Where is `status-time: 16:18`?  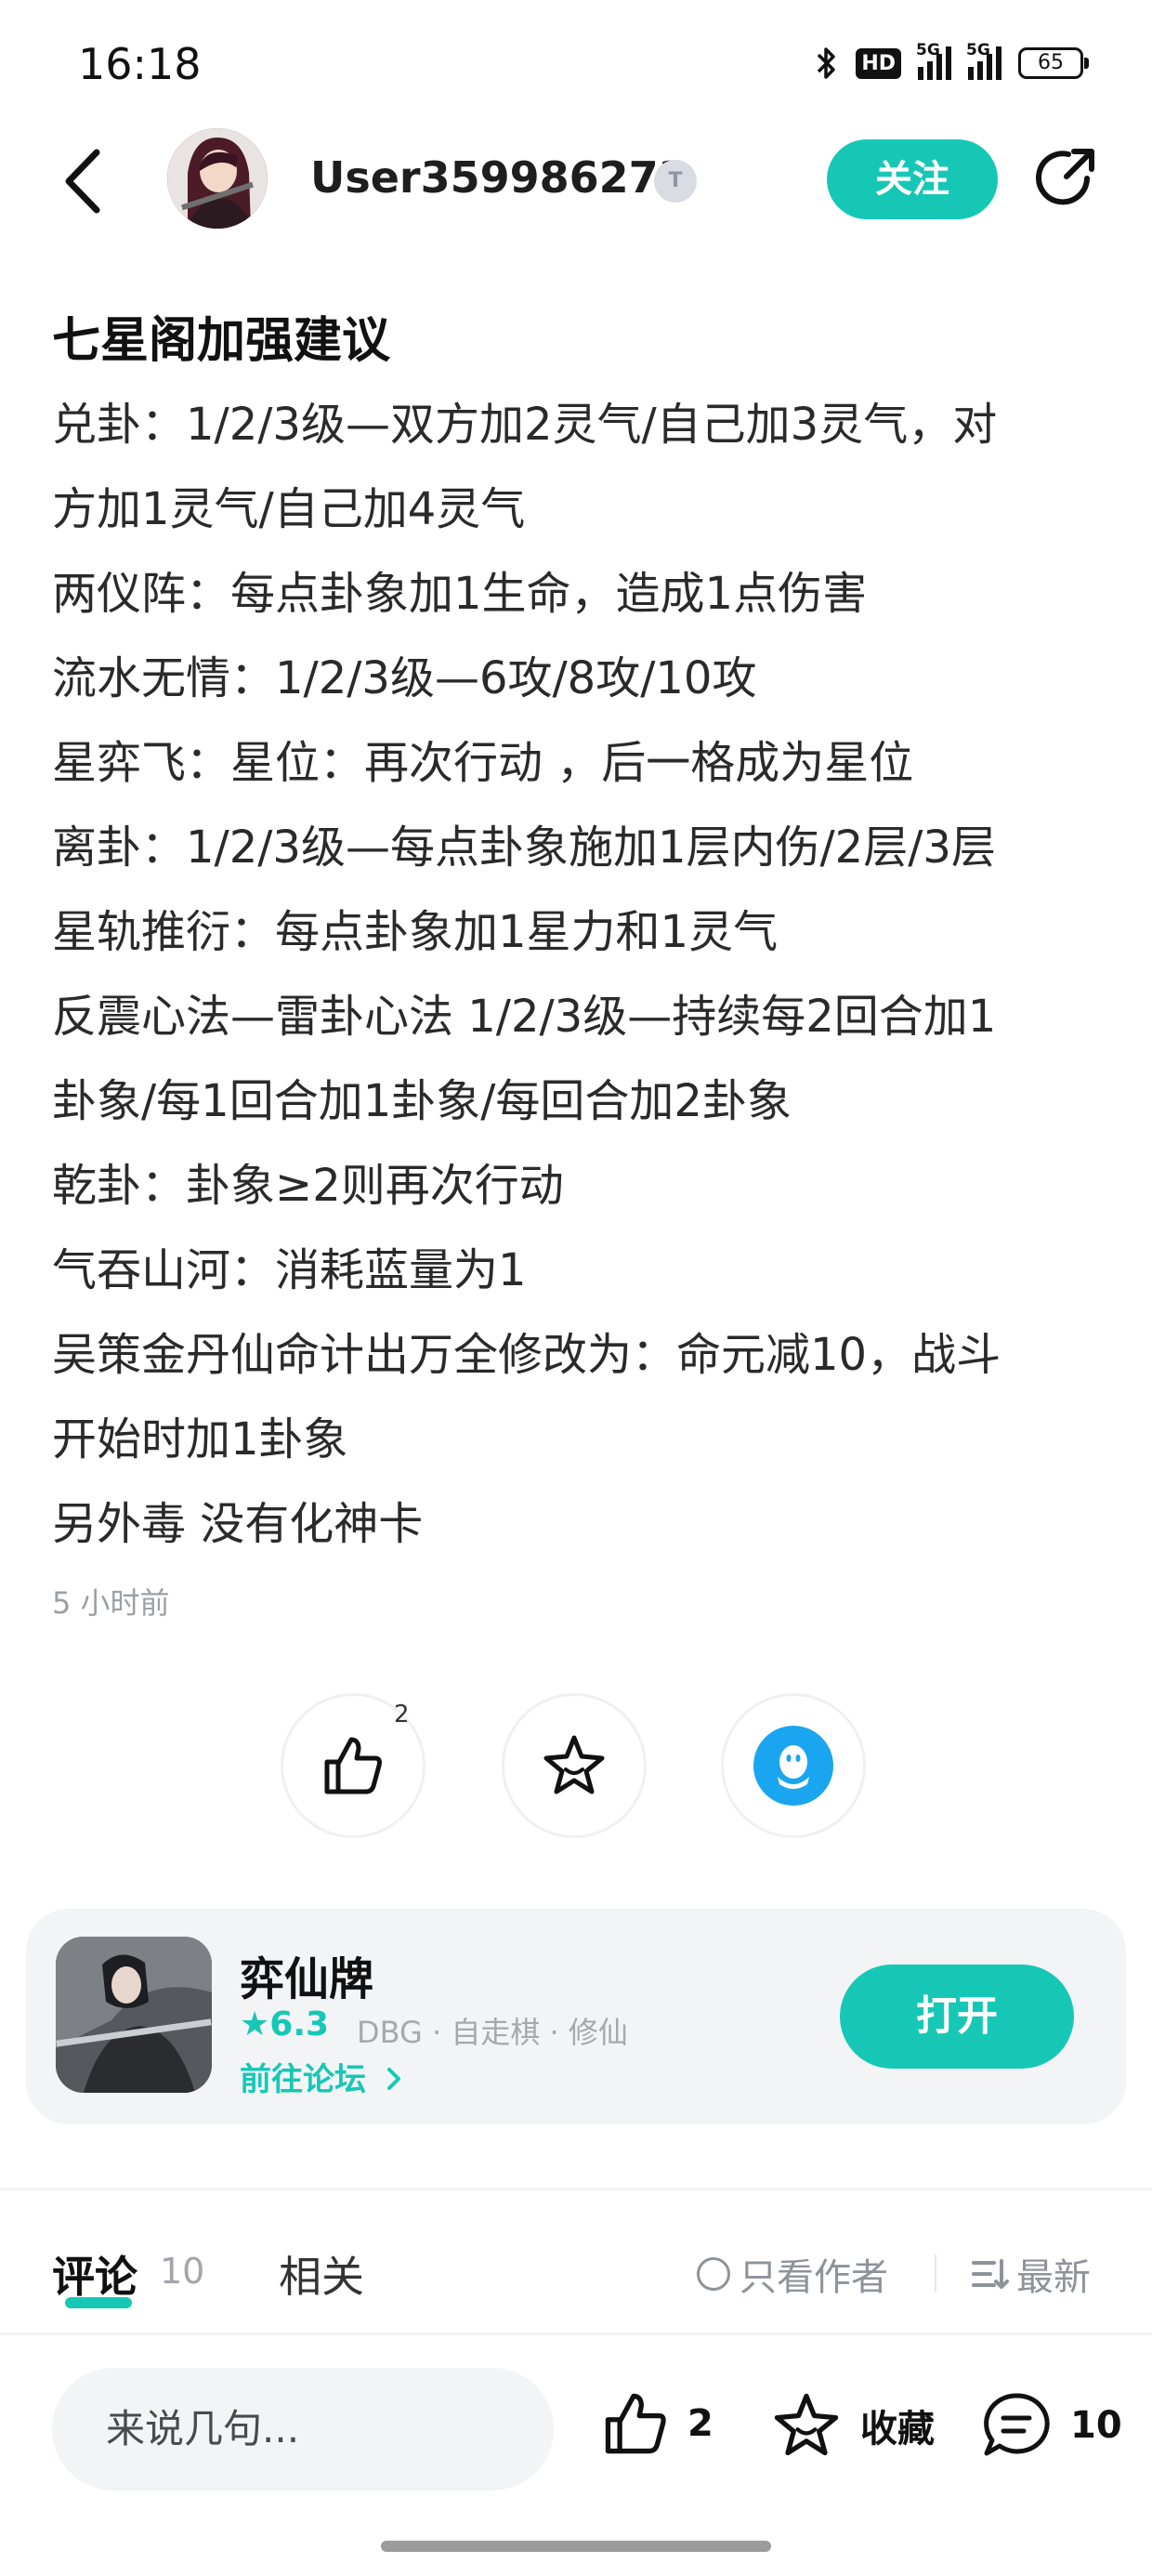 status-time: 16:18 is located at coordinates (140, 64).